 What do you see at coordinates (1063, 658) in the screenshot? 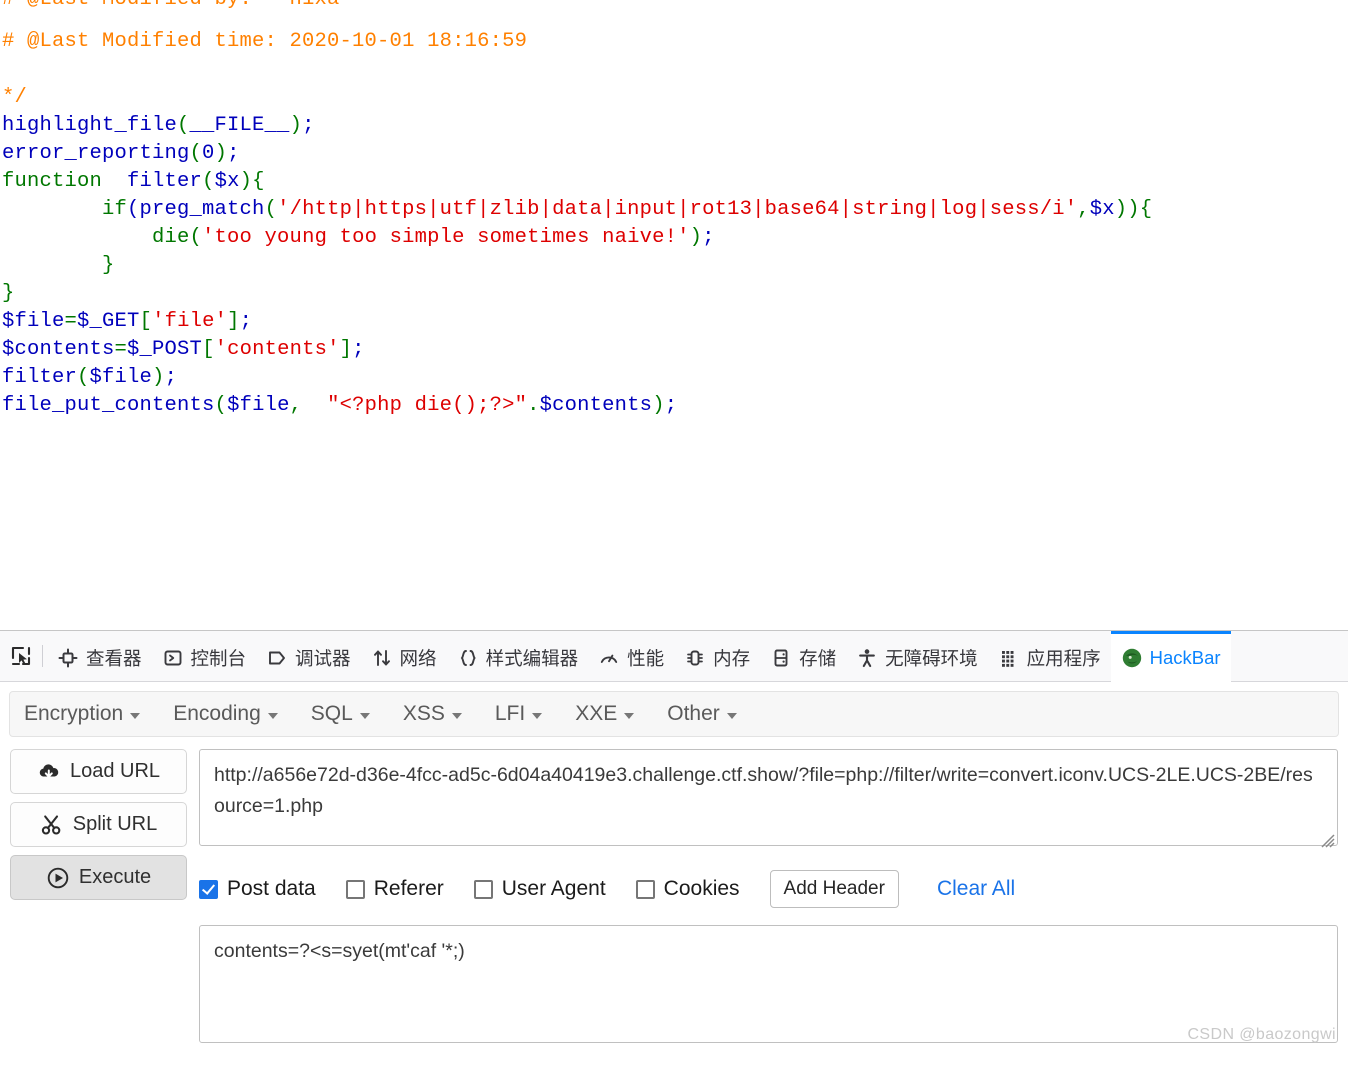
I see `tab-label: 应用程序` at bounding box center [1063, 658].